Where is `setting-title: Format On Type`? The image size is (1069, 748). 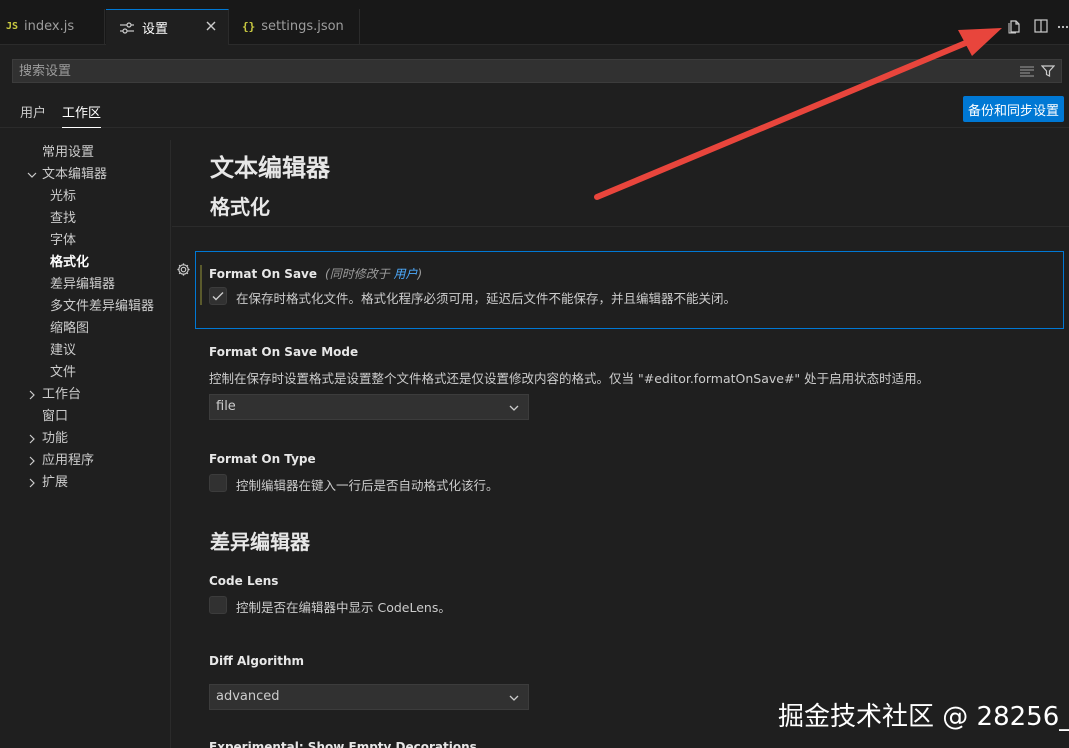
setting-title: Format On Type is located at coordinates (262, 459).